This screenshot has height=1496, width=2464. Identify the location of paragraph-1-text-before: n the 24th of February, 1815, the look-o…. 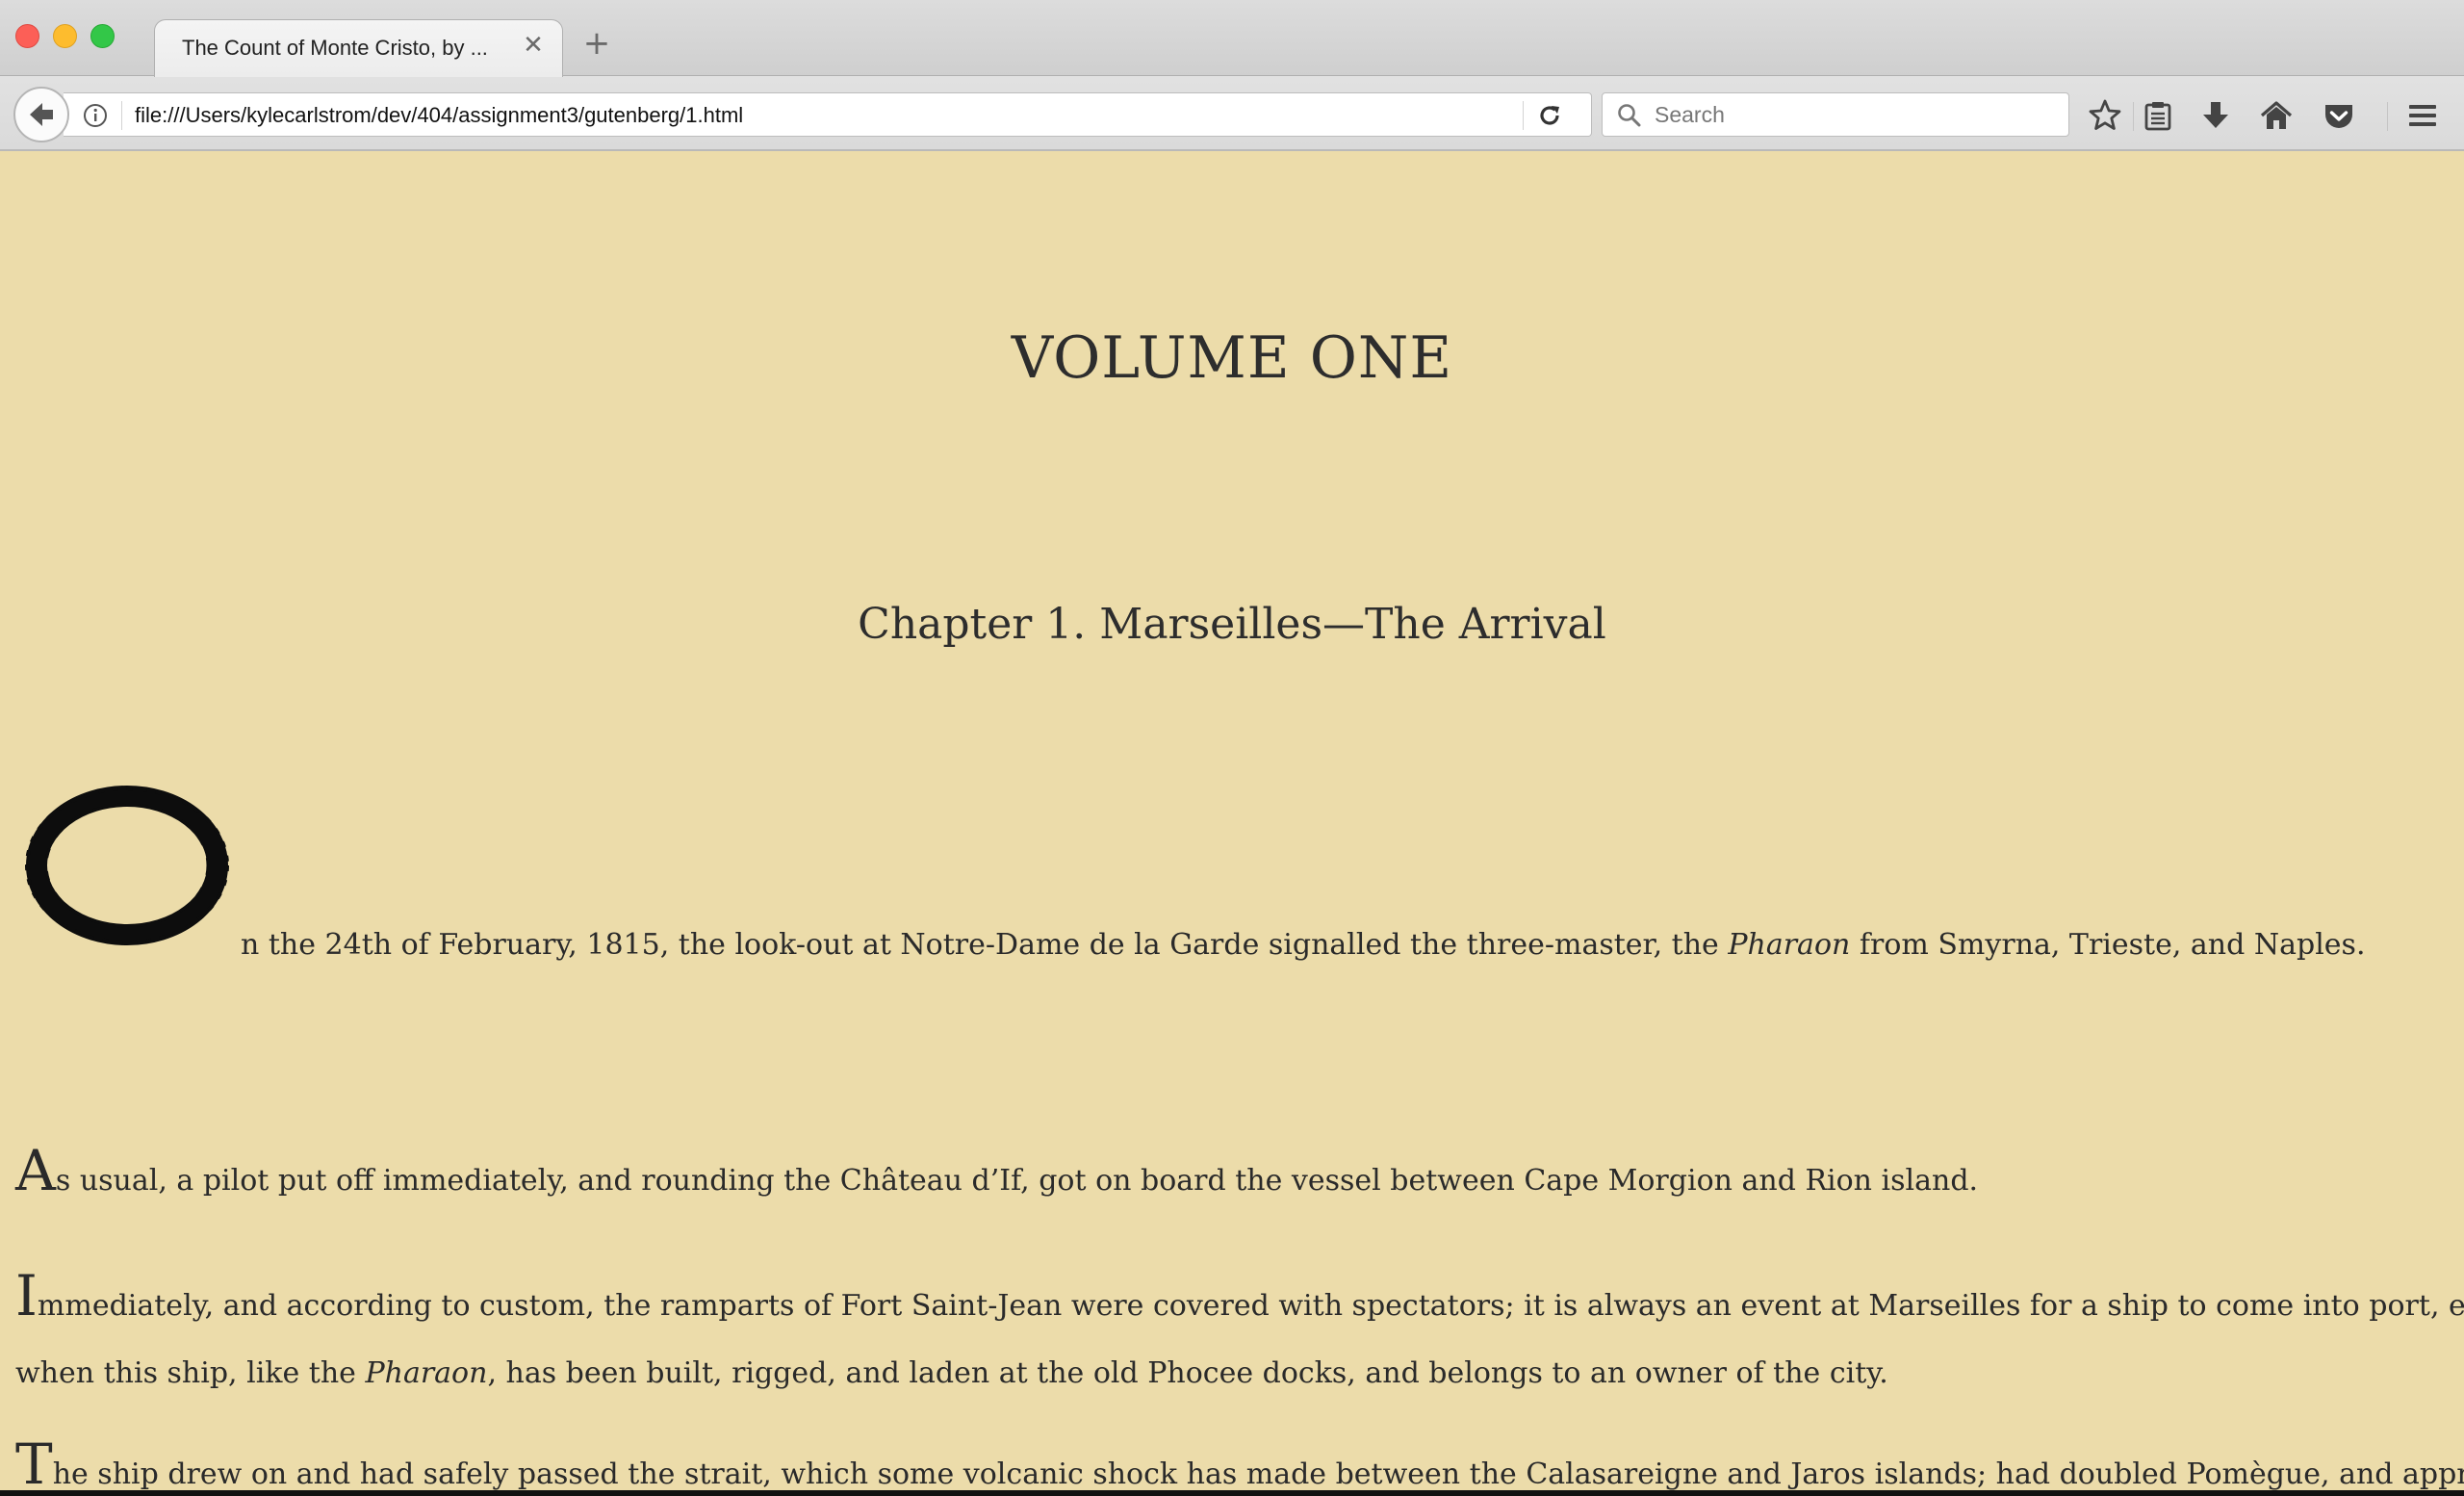
(985, 945).